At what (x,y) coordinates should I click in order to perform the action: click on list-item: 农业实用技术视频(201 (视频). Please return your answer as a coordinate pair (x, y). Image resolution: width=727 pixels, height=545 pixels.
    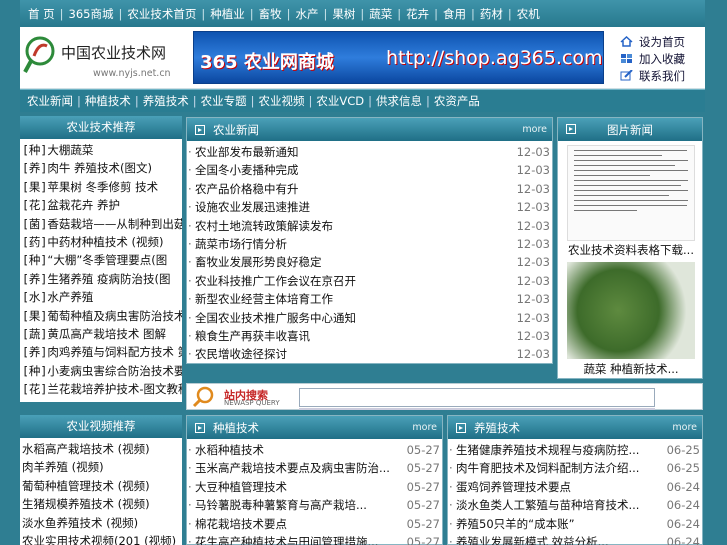
    Looking at the image, I should click on (102, 538).